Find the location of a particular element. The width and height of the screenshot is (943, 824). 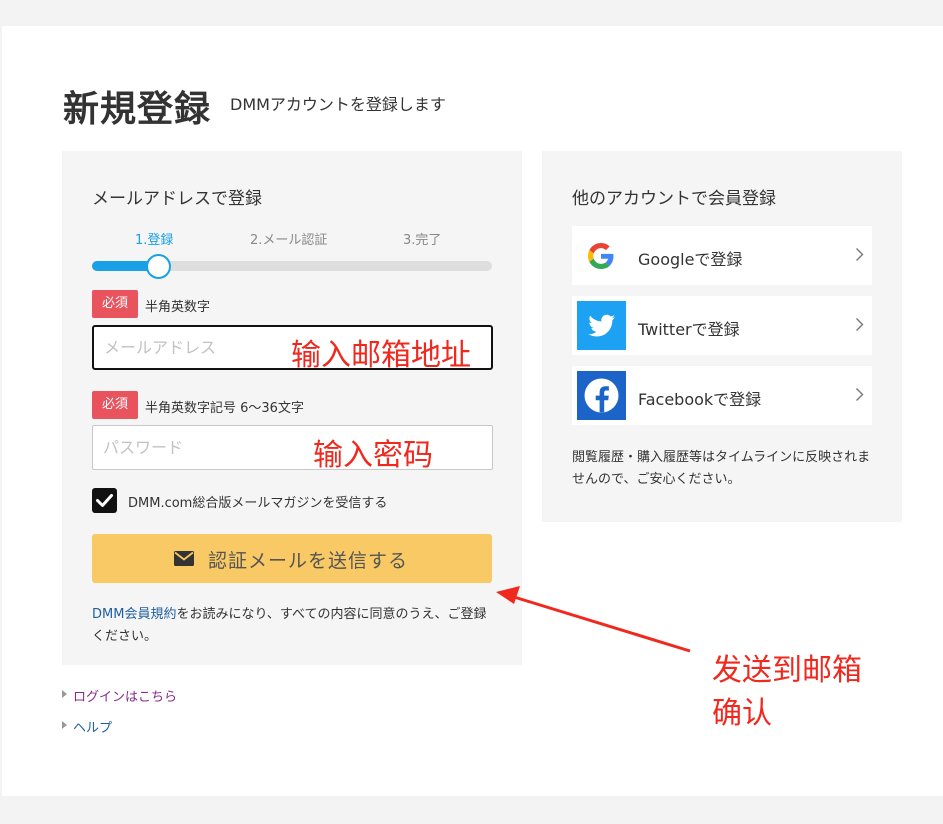

terms-link: DMM会員規約 is located at coordinates (134, 614).